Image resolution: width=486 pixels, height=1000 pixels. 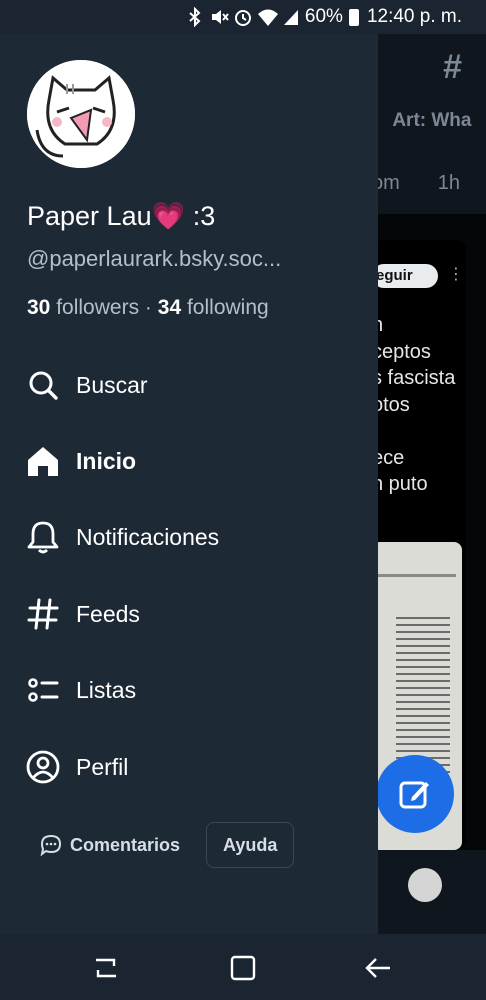 What do you see at coordinates (125, 844) in the screenshot?
I see `comments-label: Comentarios` at bounding box center [125, 844].